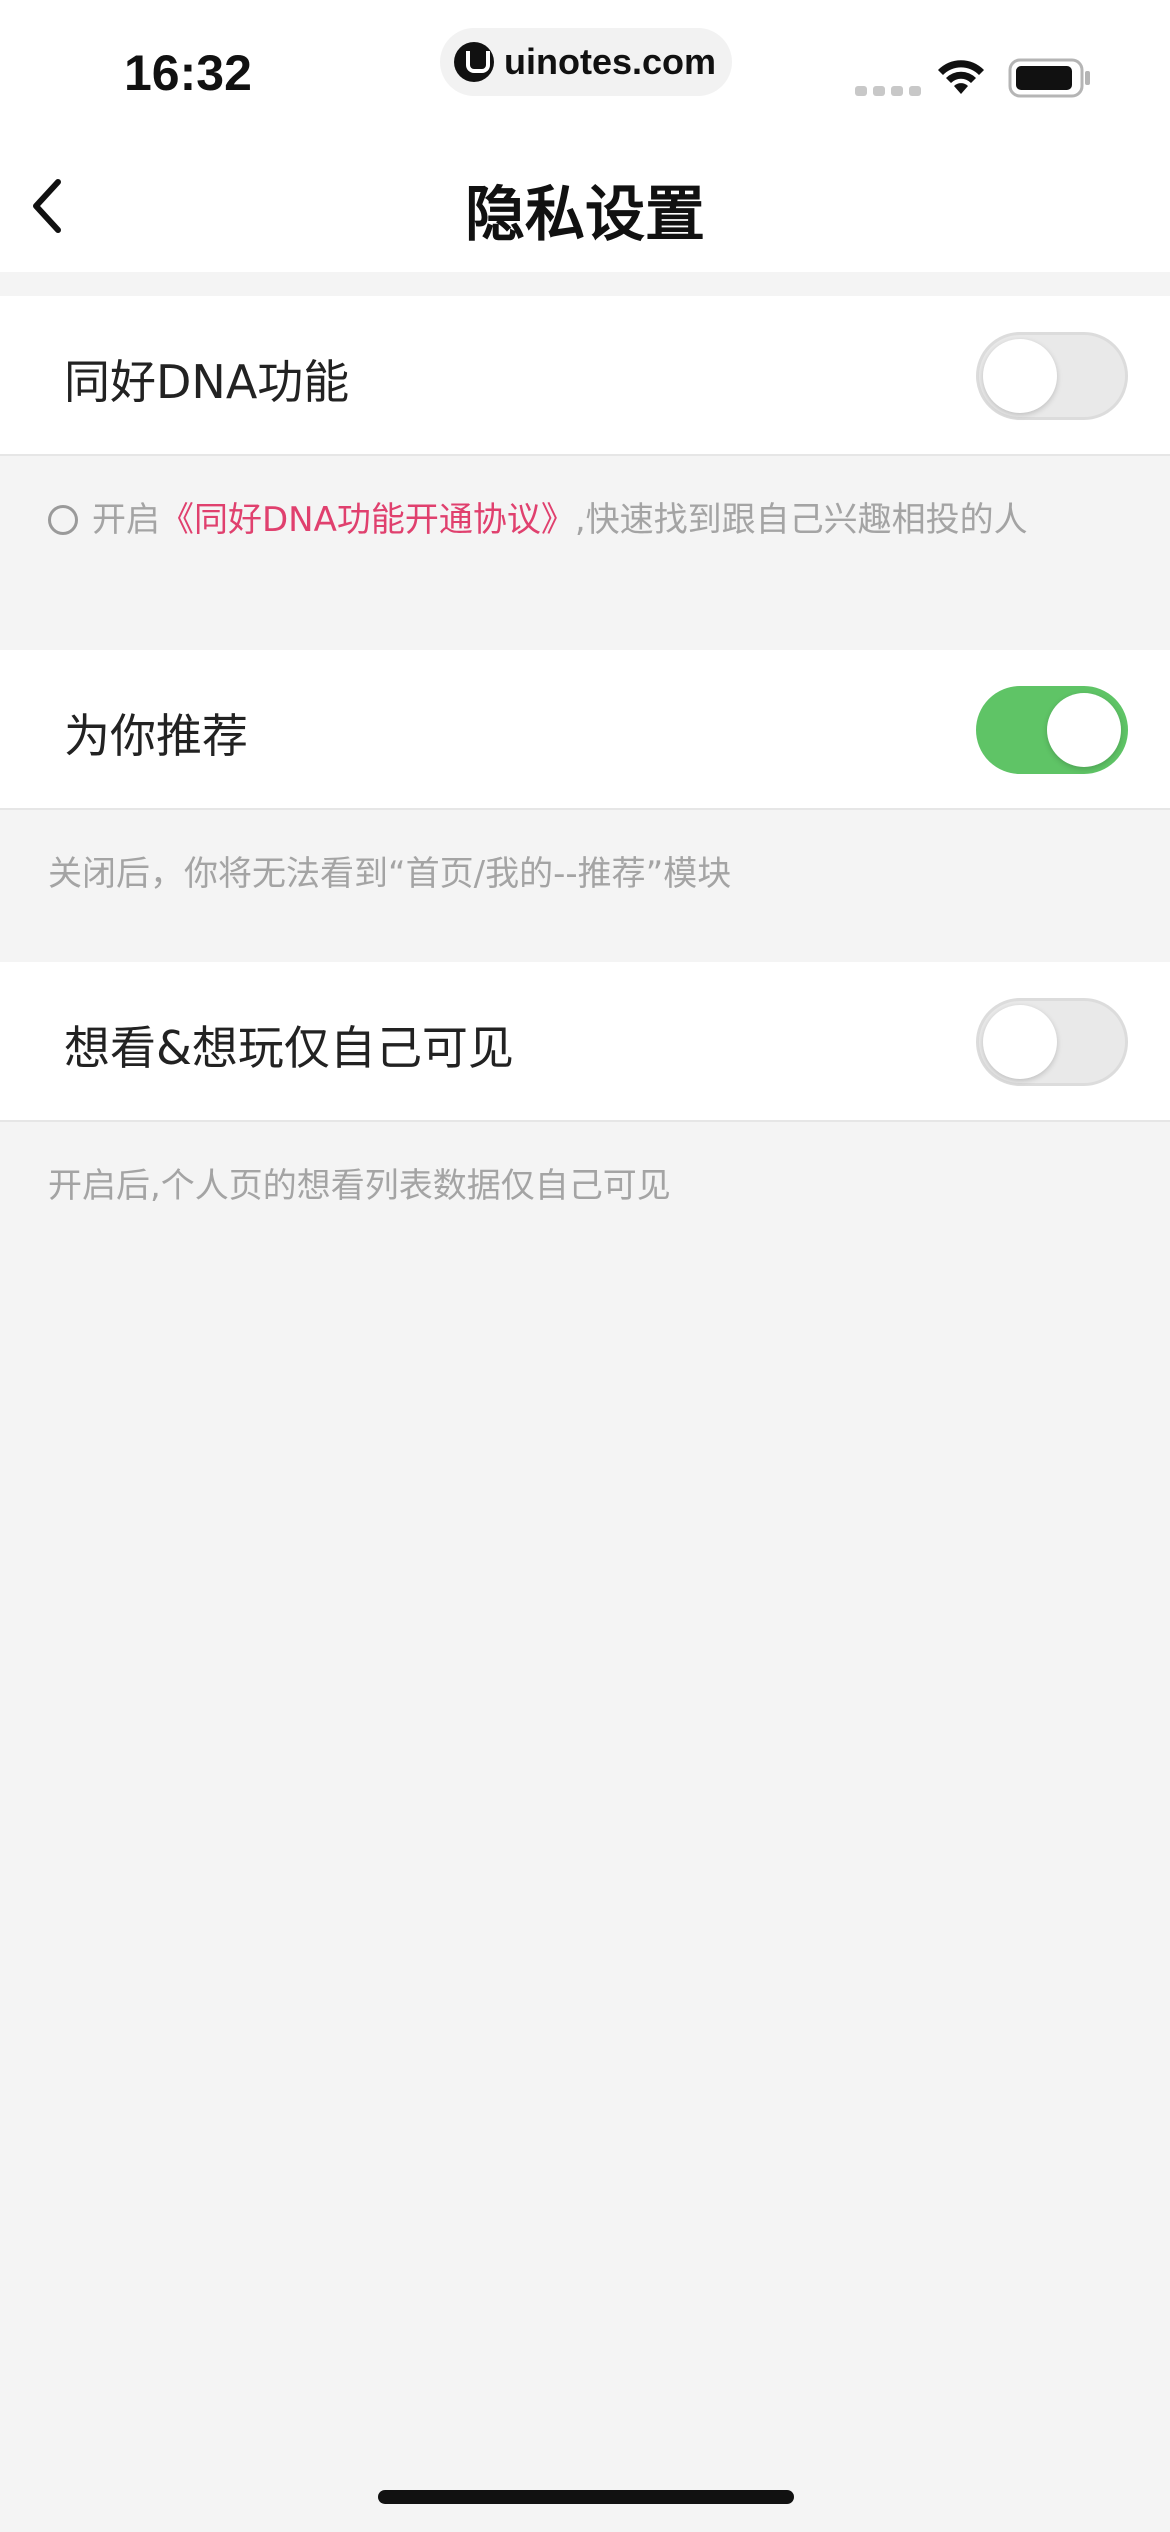  Describe the element at coordinates (207, 382) in the screenshot. I see `setting-label: 同好DNA功能` at that location.